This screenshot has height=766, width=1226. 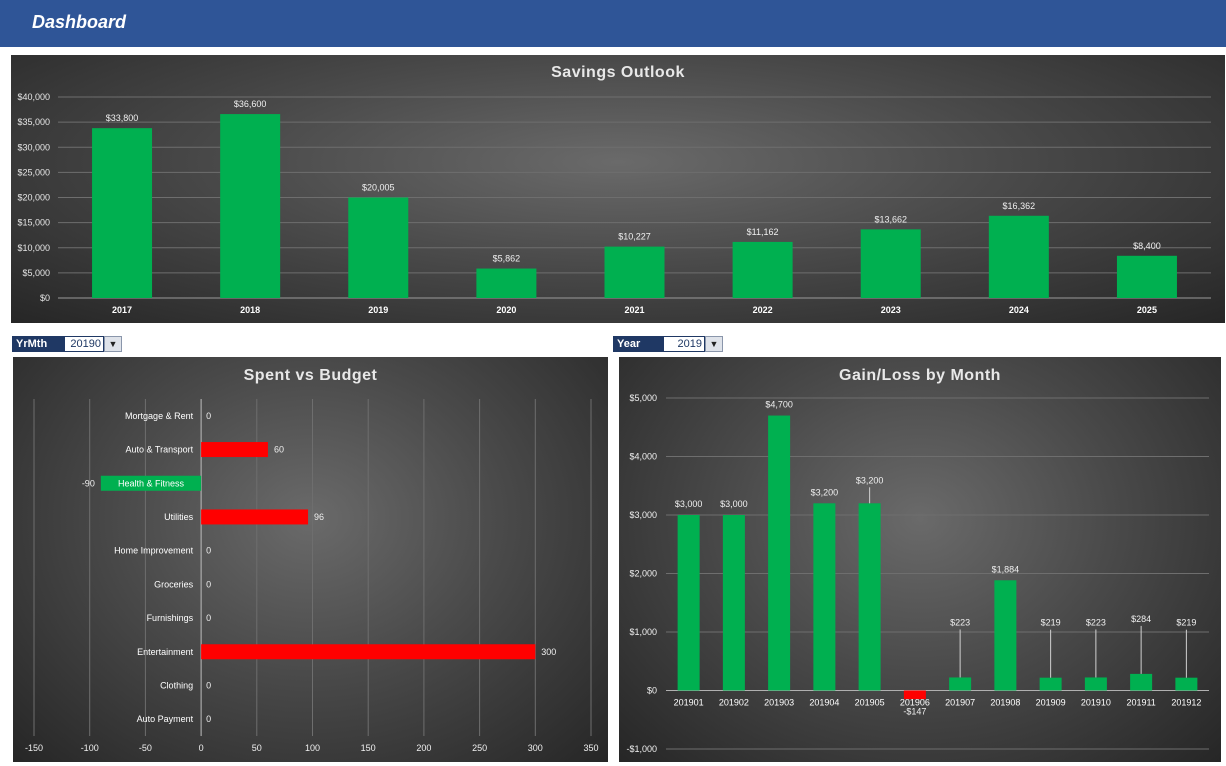 I want to click on x-tick-label: 2025, so click(x=1147, y=310).